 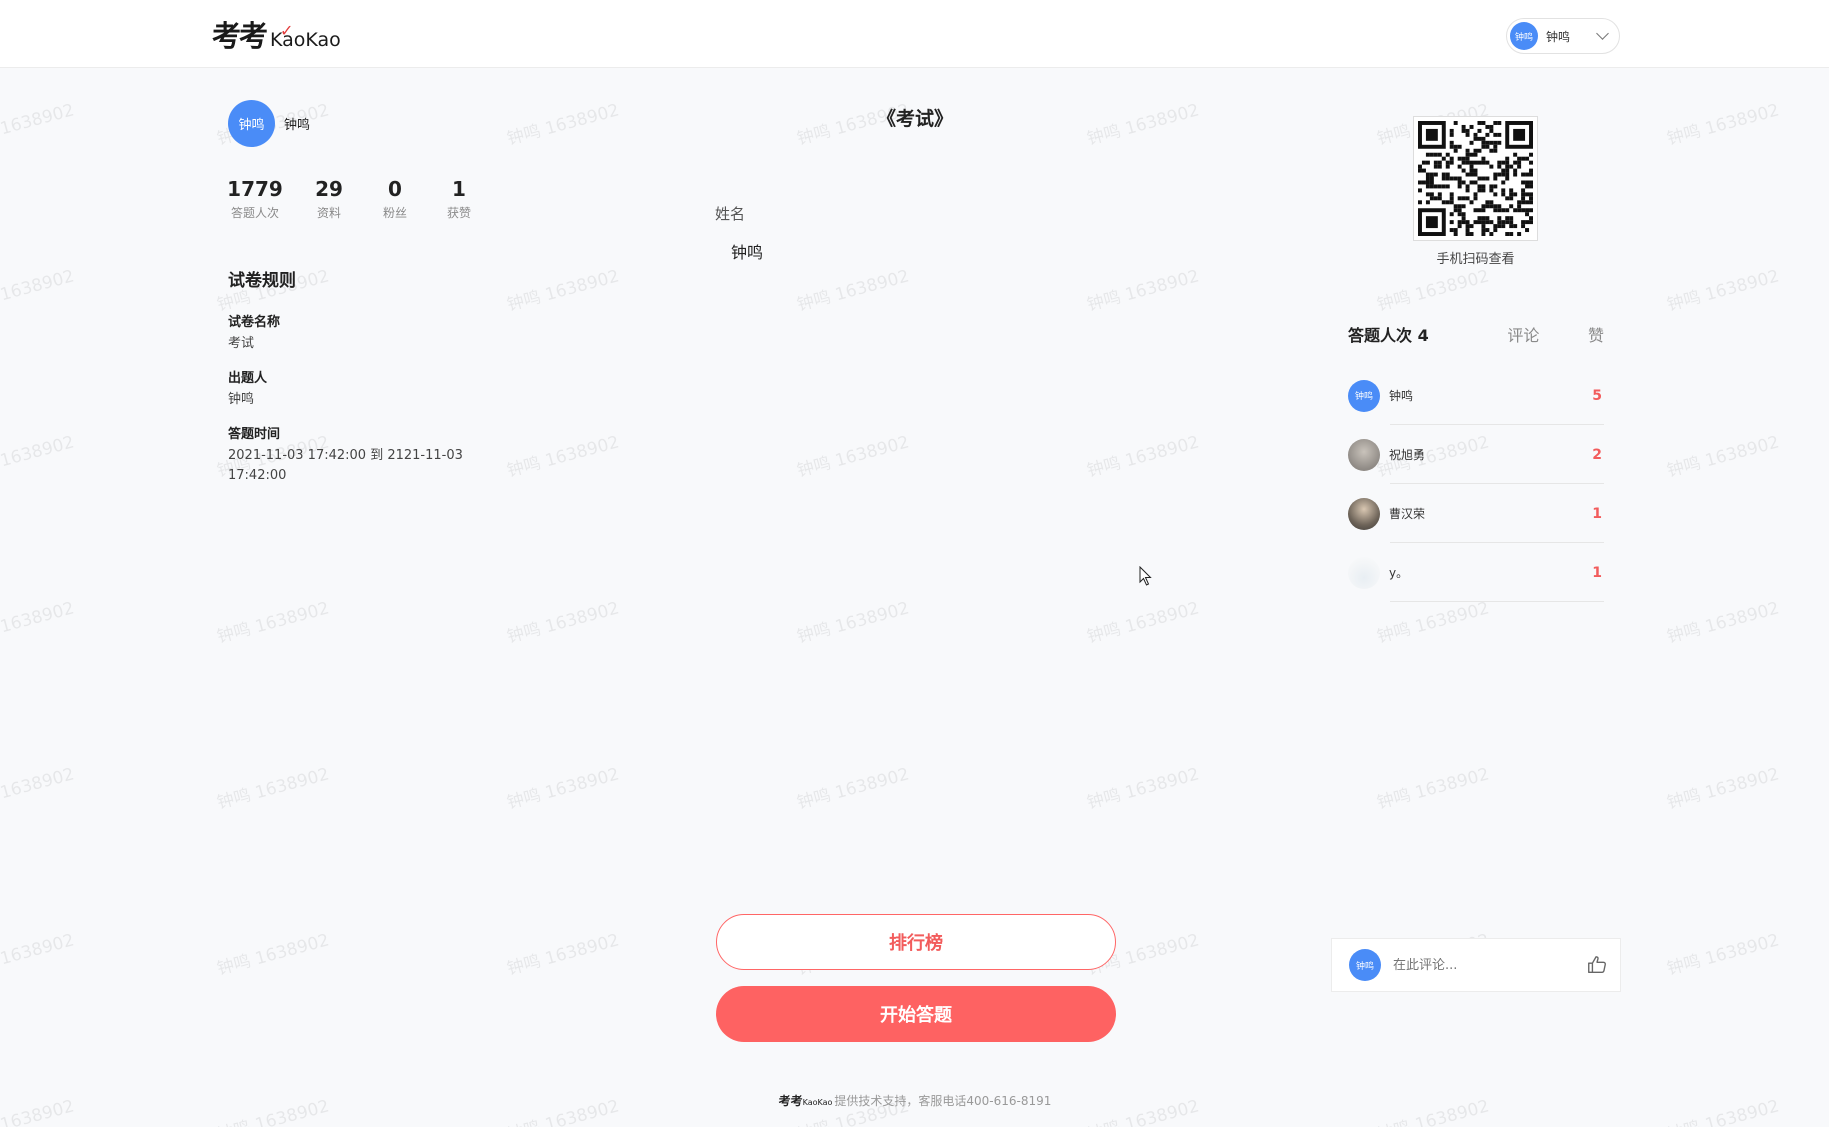 What do you see at coordinates (1558, 36) in the screenshot?
I see `user-name: 钟鸣` at bounding box center [1558, 36].